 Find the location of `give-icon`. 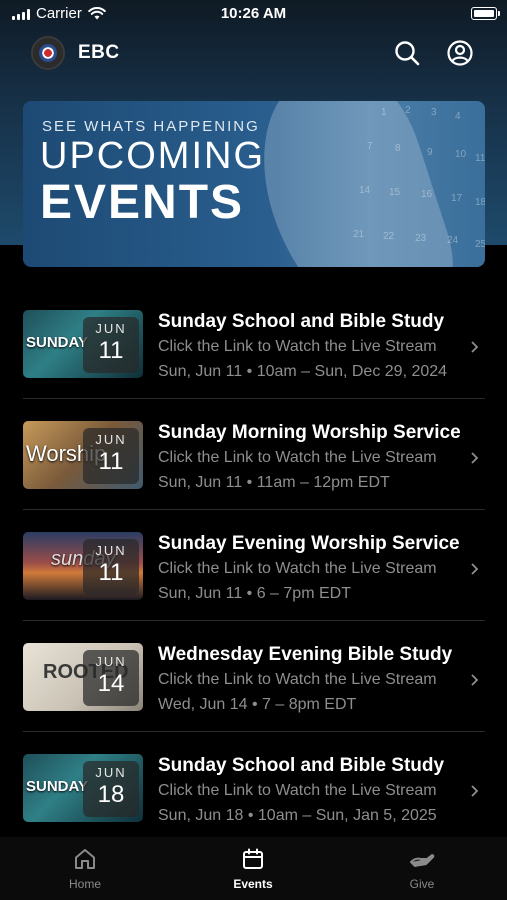

give-icon is located at coordinates (422, 860).